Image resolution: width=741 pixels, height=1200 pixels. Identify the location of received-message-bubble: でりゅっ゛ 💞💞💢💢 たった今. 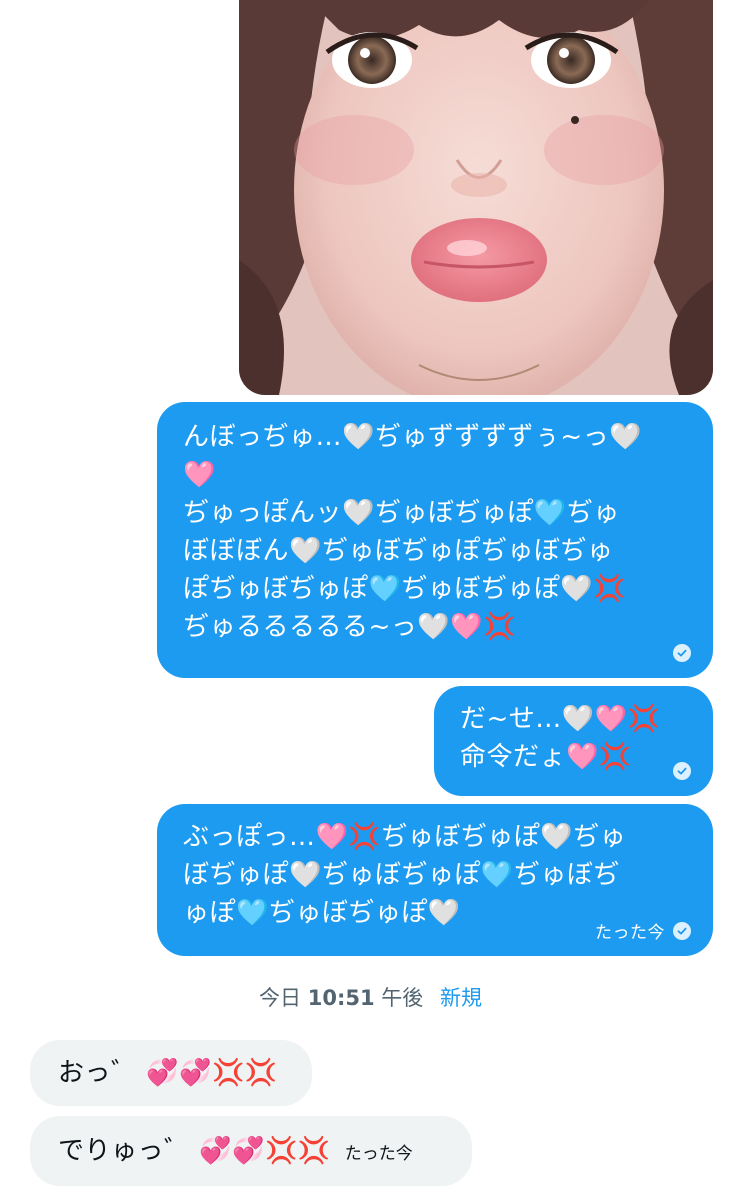
(251, 1151).